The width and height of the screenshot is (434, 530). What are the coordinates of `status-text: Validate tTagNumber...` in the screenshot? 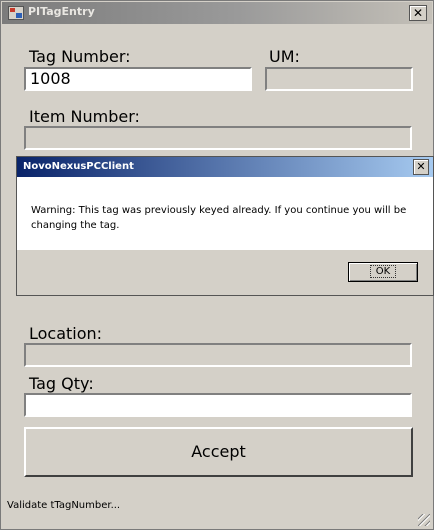 It's located at (64, 505).